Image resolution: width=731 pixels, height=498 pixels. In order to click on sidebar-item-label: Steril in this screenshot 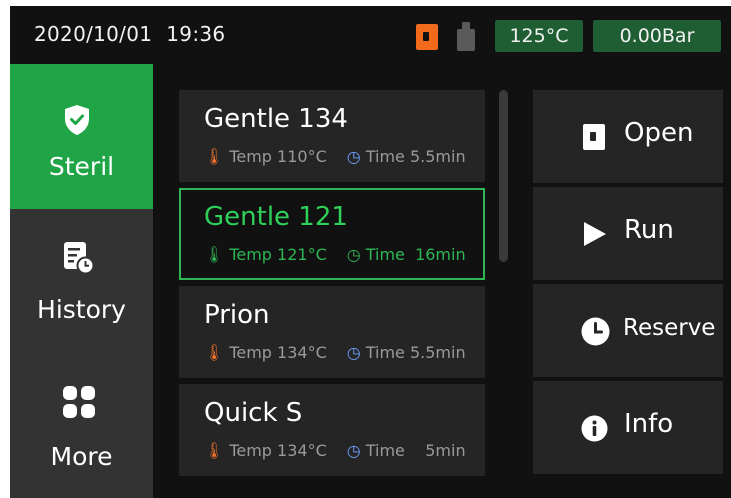, I will do `click(81, 166)`.